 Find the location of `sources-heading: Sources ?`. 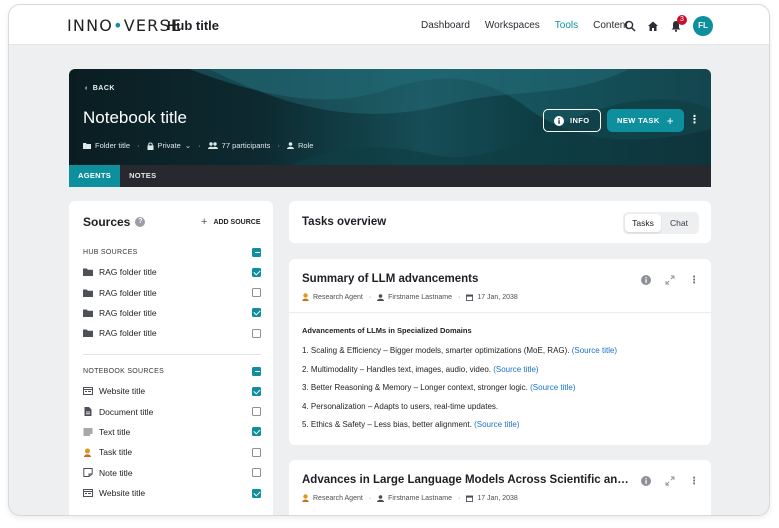

sources-heading: Sources ? is located at coordinates (114, 222).